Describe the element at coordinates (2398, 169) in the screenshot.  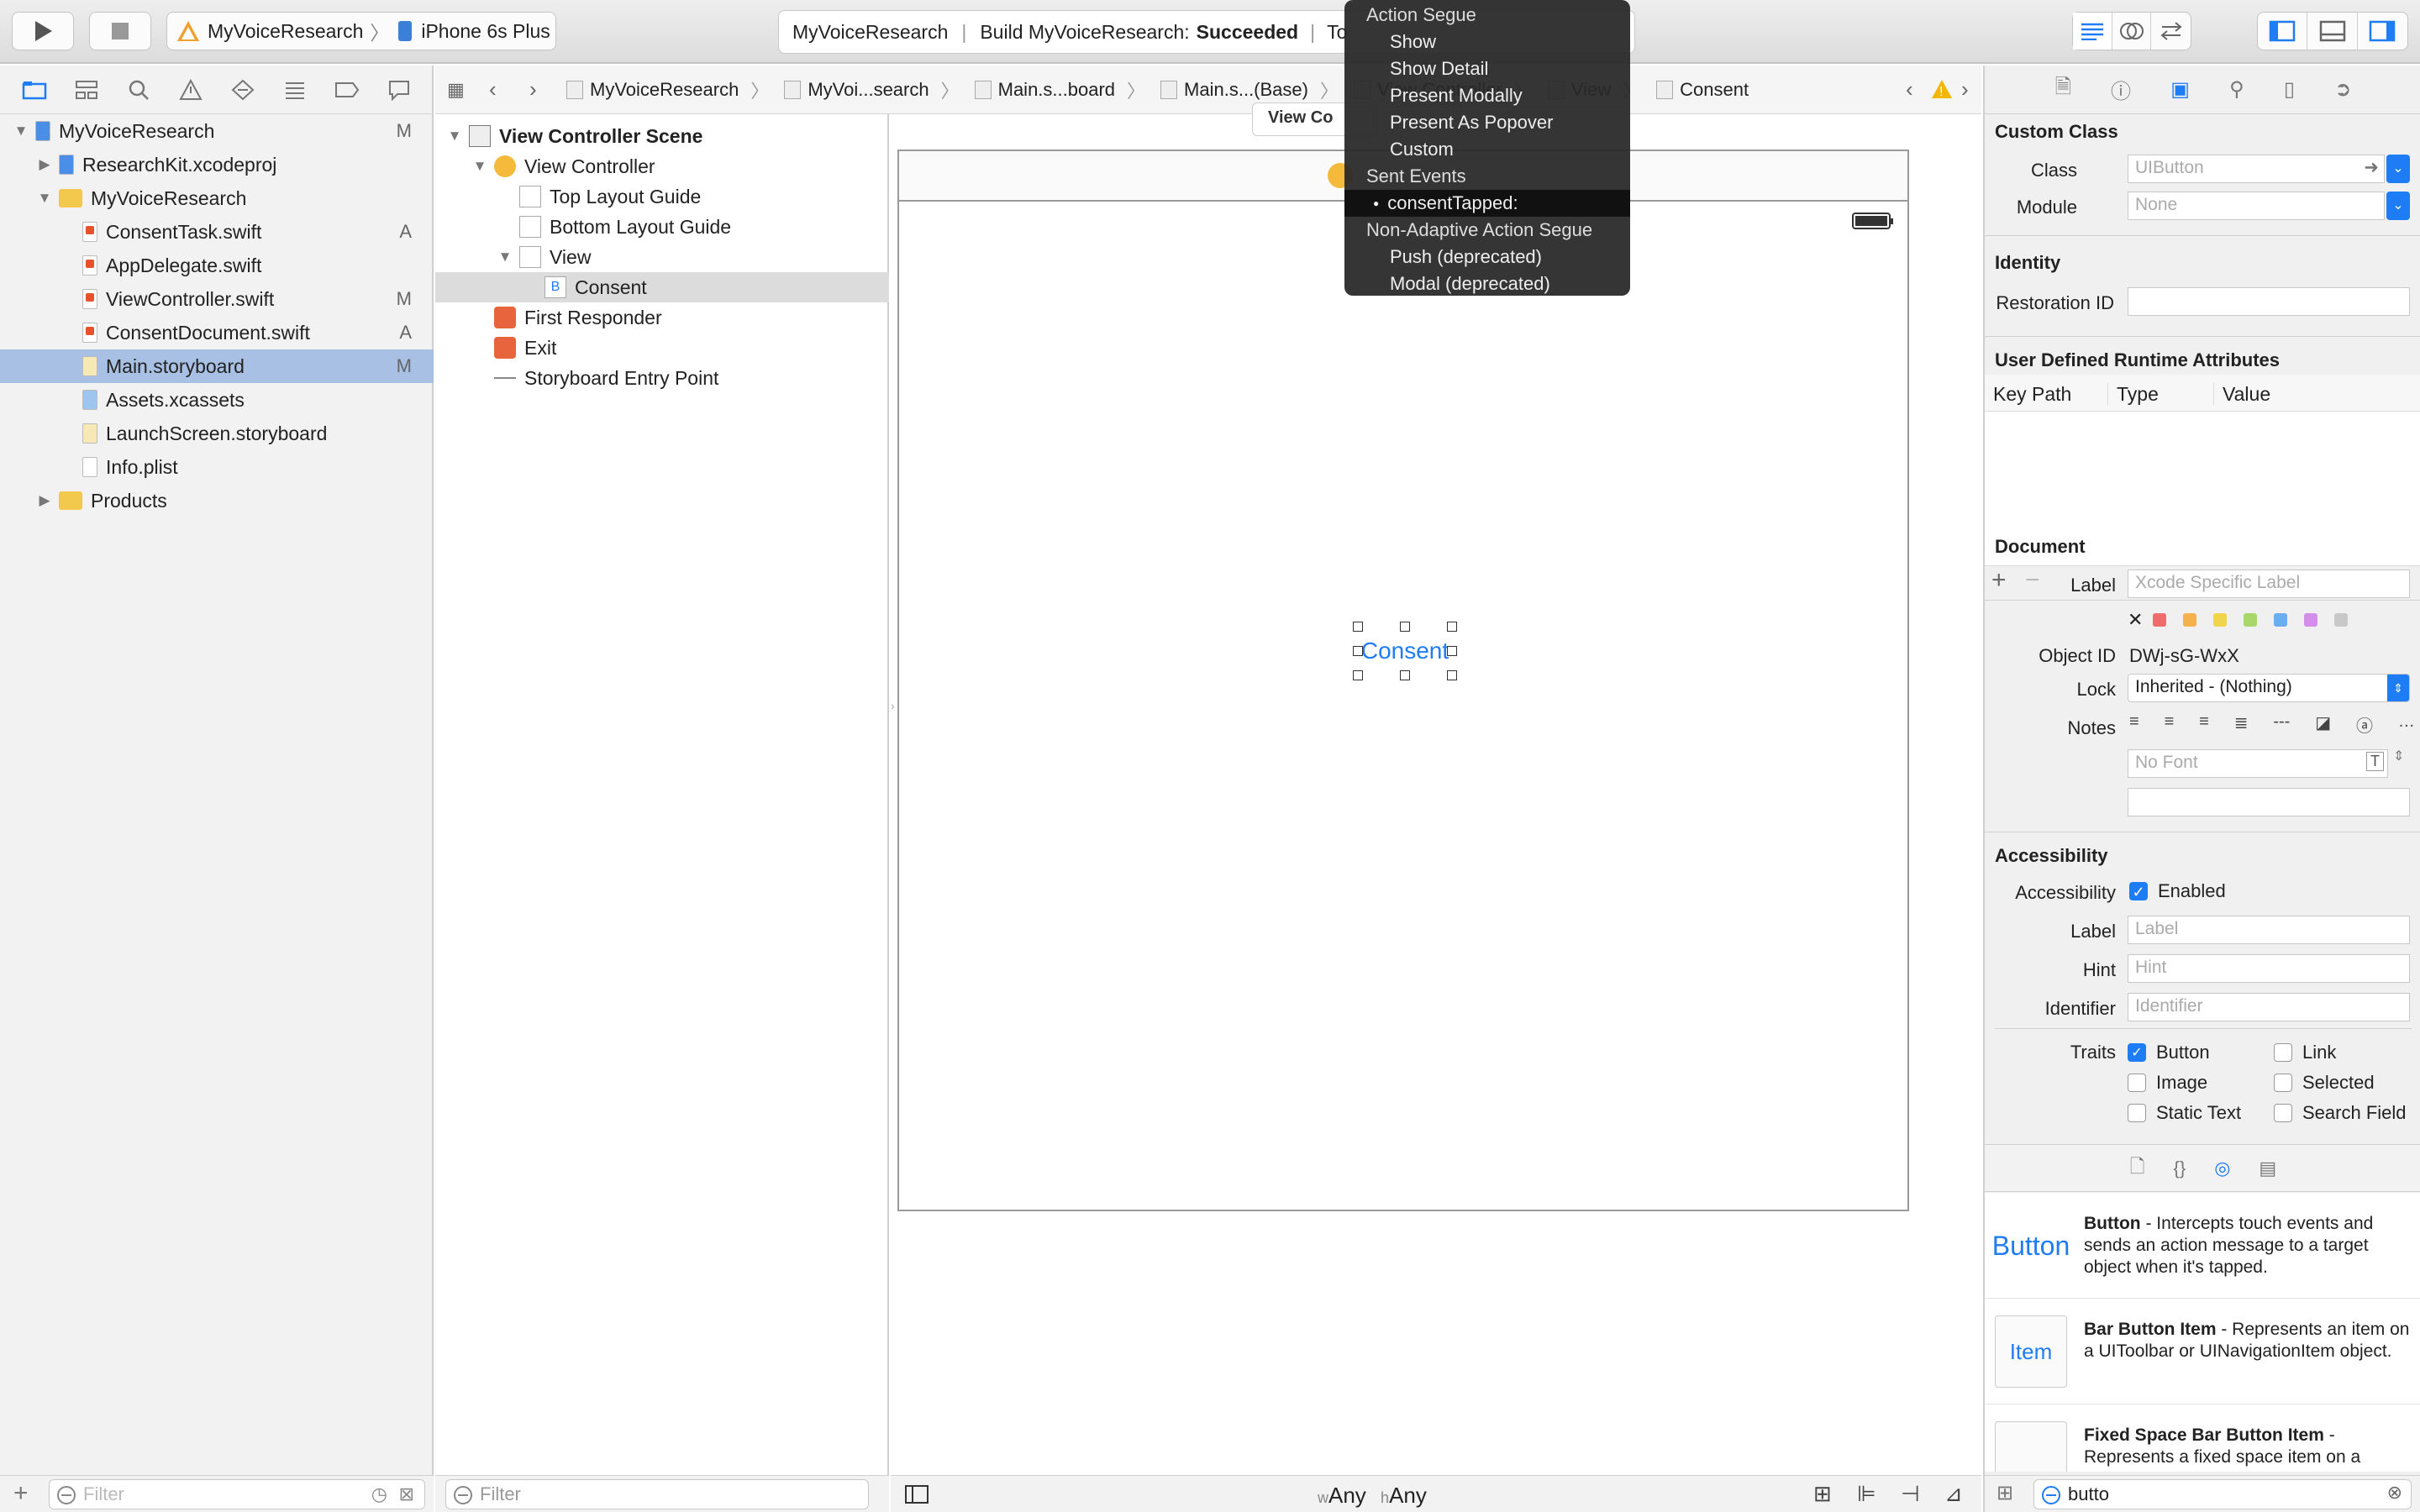
I see `class-dropdown-icon: ⌄` at that location.